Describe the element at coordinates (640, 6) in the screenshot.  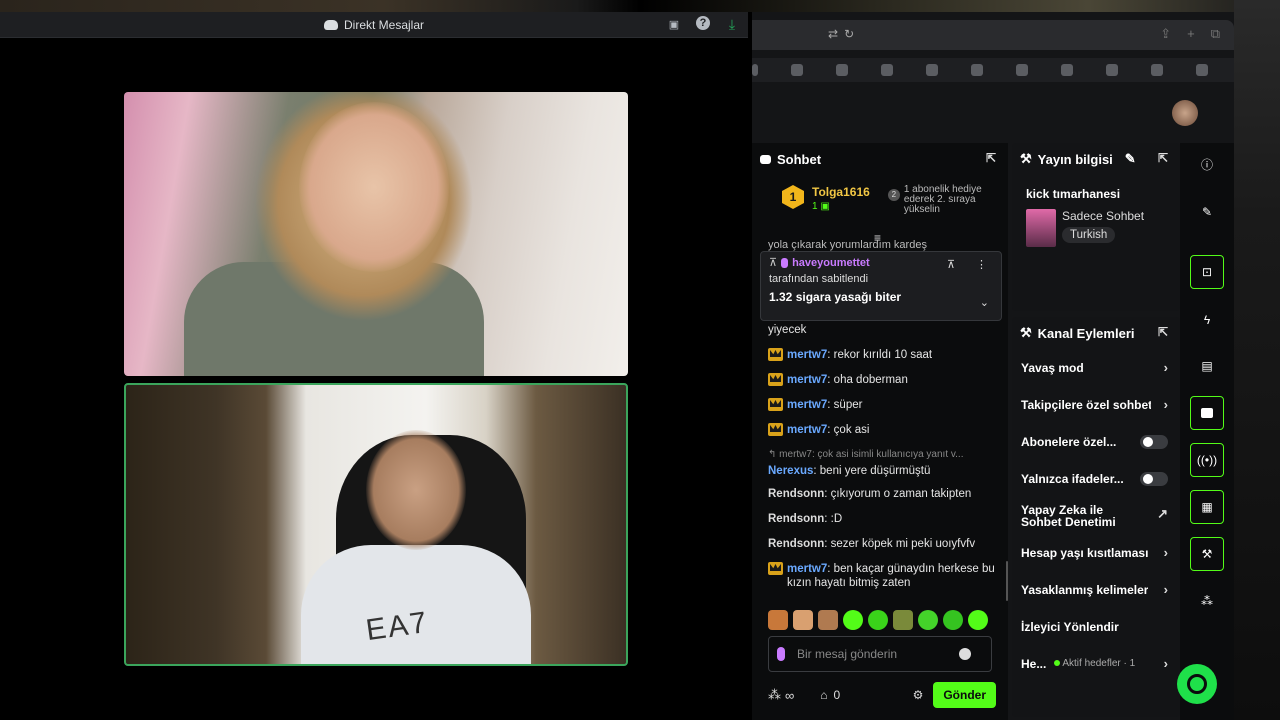
I see `top-strip` at that location.